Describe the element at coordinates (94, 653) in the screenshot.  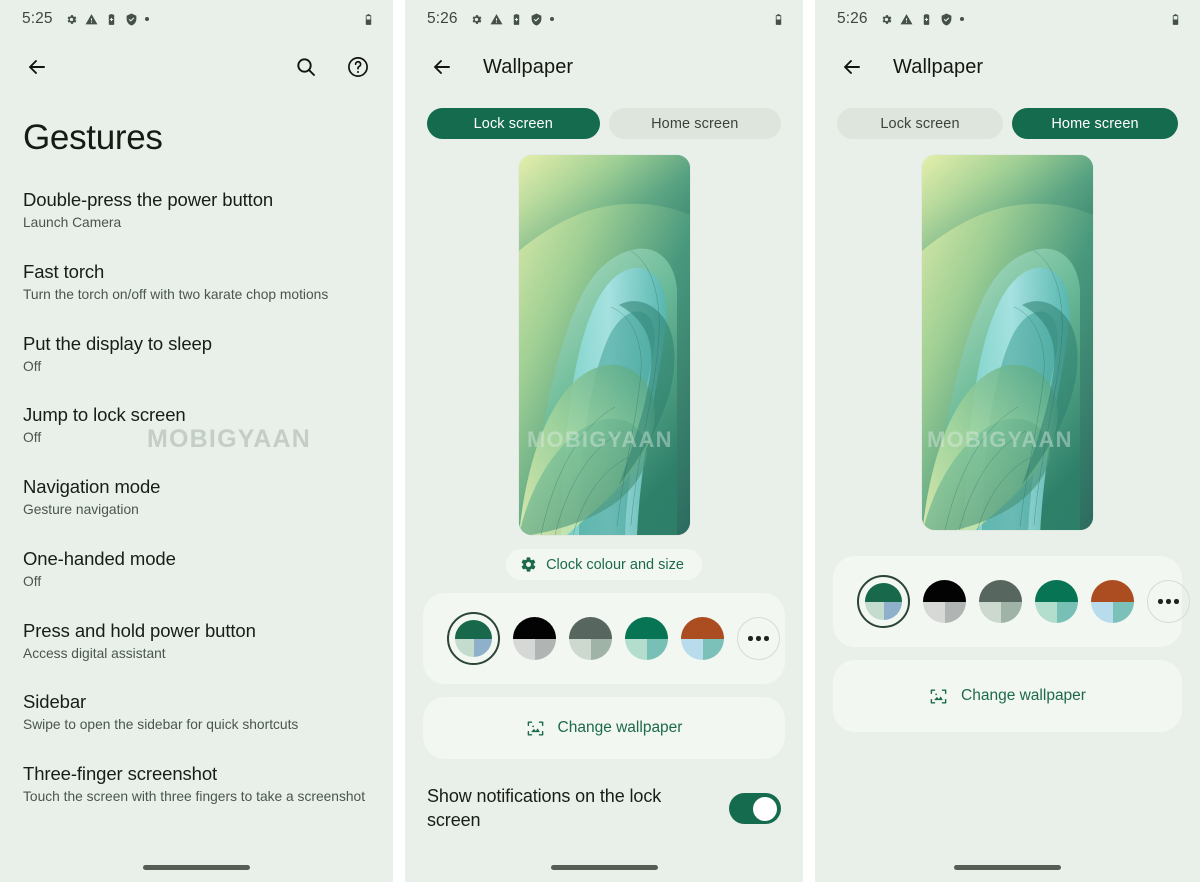
I see `list-item-subtitle: Access digital assistant` at that location.